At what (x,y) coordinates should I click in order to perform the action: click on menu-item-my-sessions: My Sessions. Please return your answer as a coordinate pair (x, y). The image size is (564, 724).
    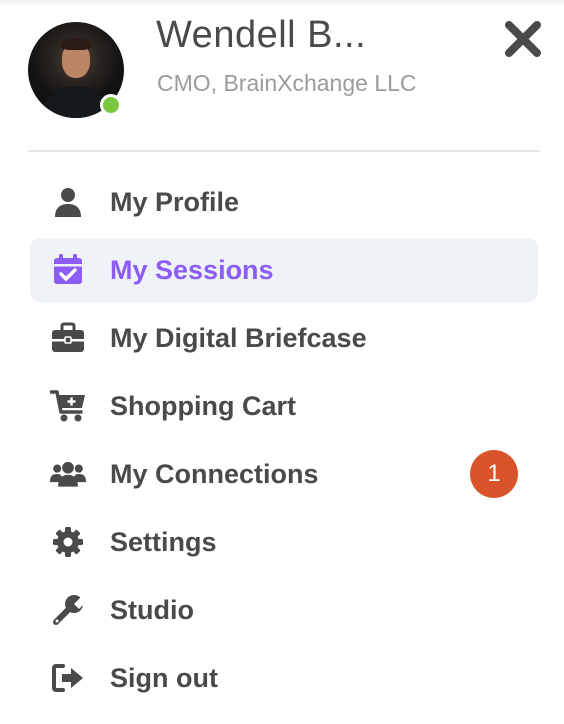
    Looking at the image, I should click on (284, 270).